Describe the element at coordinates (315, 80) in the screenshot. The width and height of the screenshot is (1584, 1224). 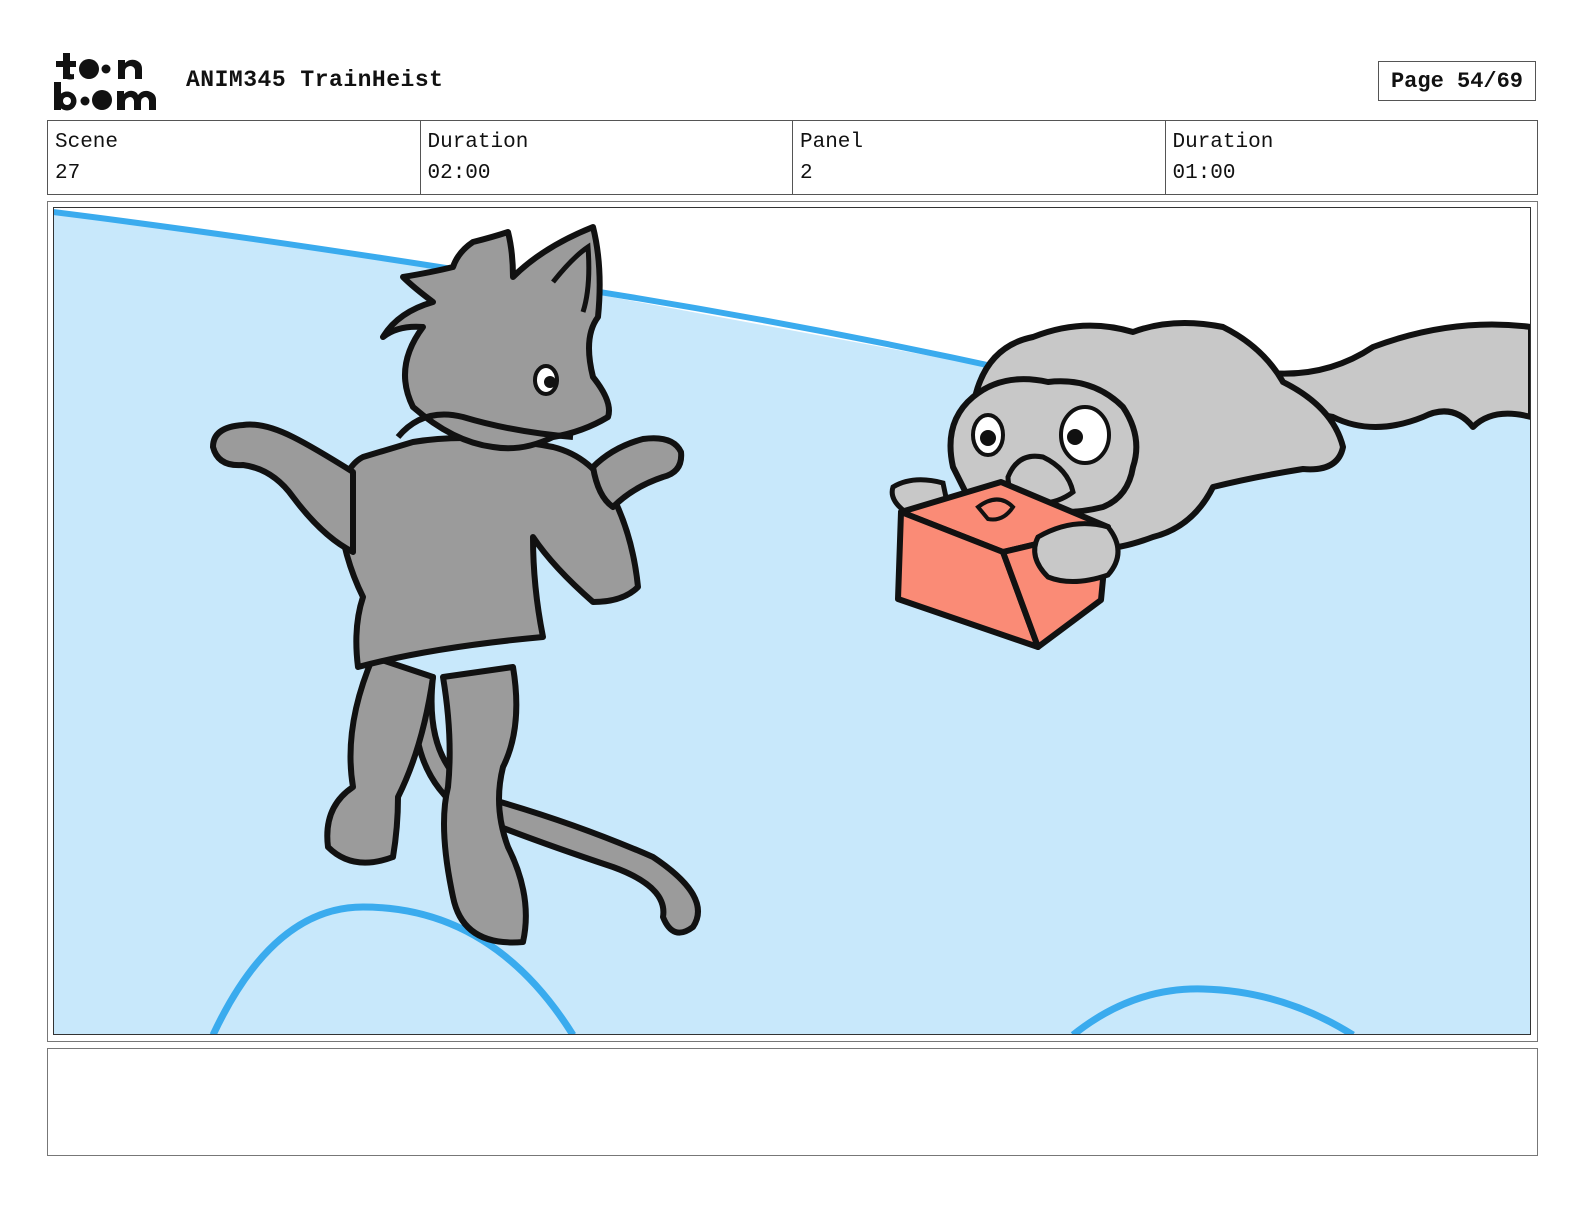
I see `project-title: ANIM345 TrainHeist` at that location.